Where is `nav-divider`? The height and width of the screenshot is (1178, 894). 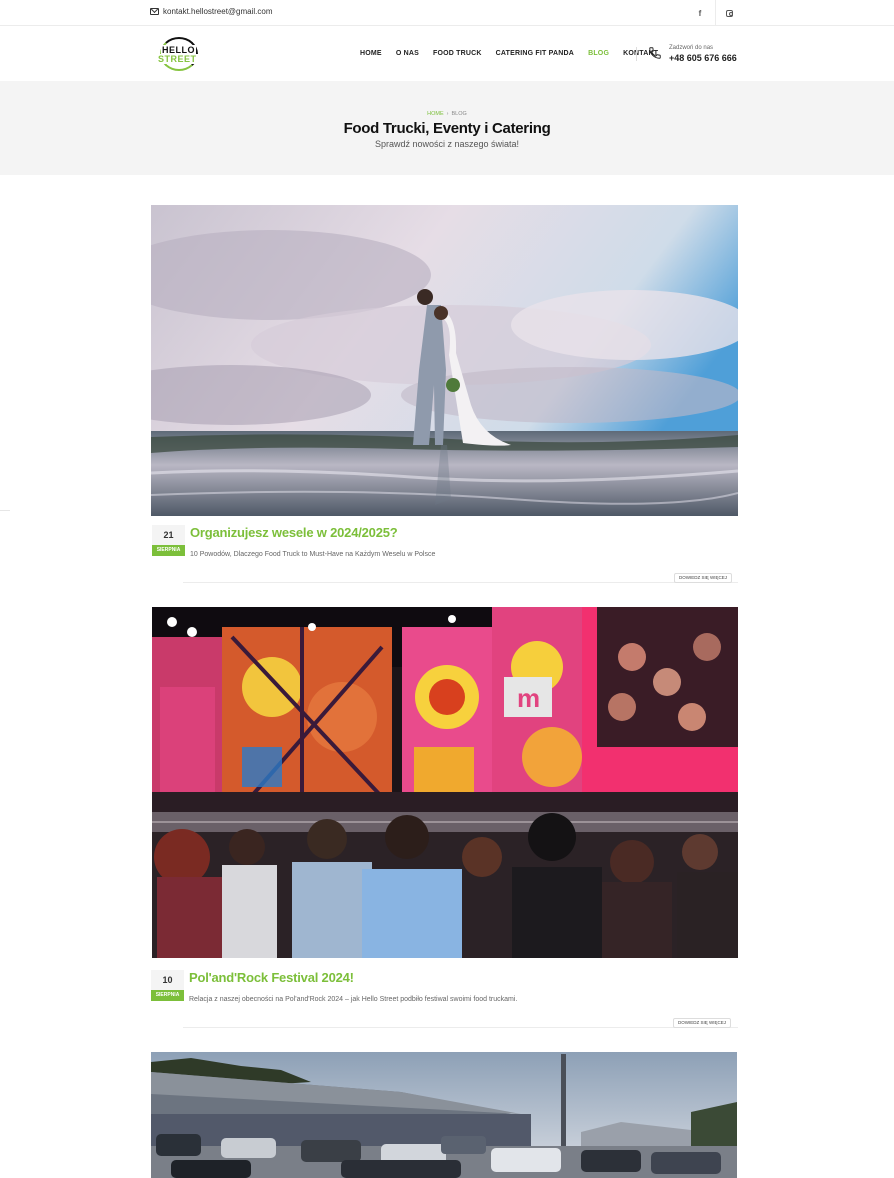
nav-divider is located at coordinates (636, 54).